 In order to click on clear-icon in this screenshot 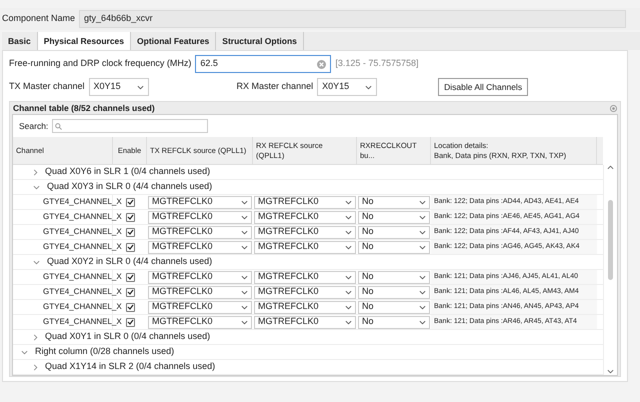, I will do `click(321, 64)`.